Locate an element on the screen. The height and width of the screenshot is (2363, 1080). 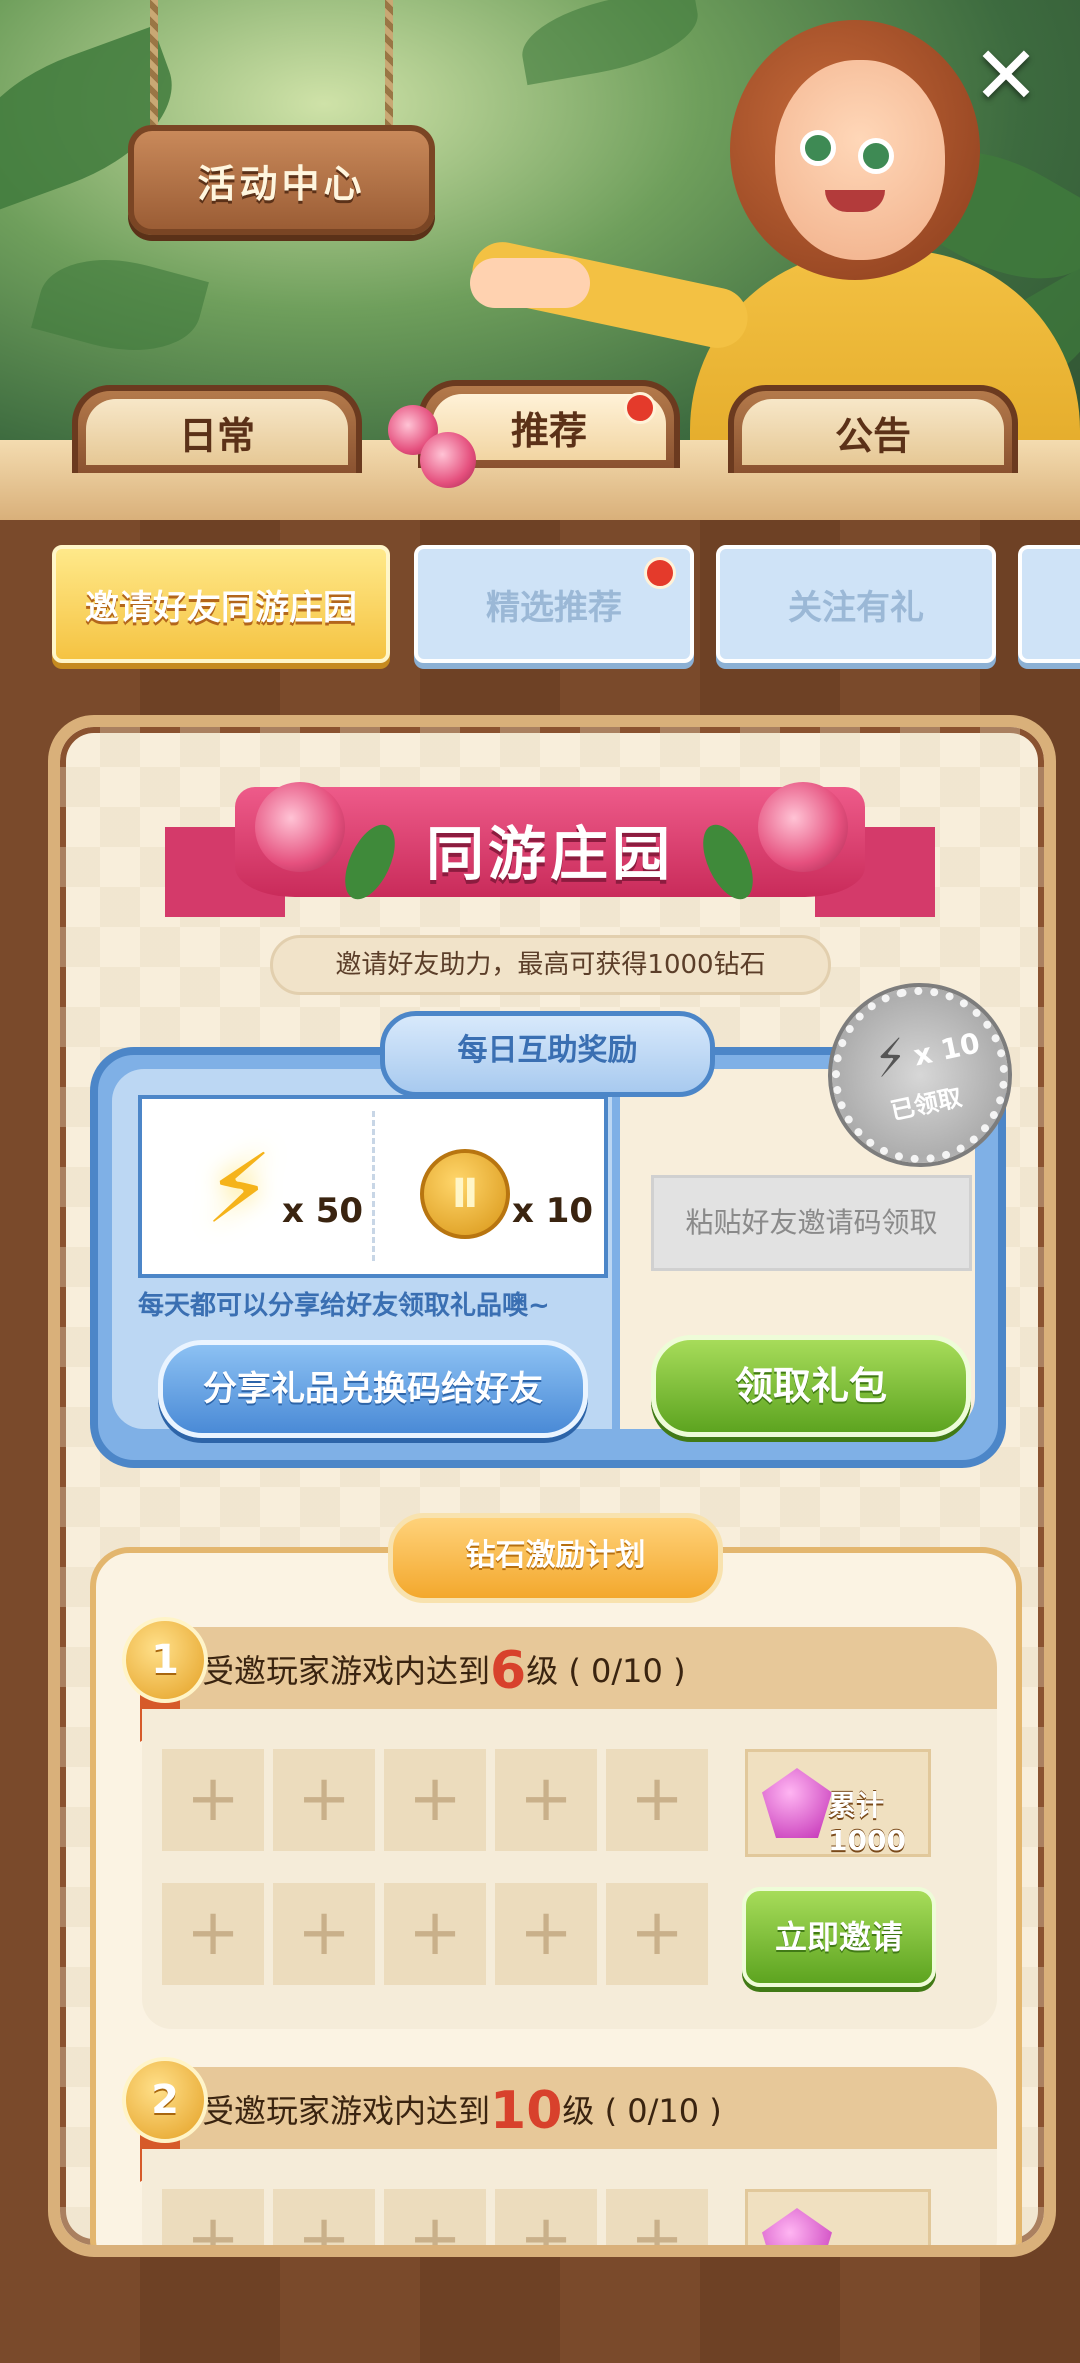
sign-title: 活动中心 is located at coordinates (281, 183).